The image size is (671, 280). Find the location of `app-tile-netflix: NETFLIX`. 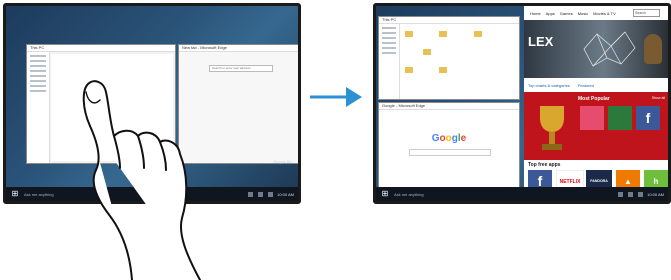

app-tile-netflix: NETFLIX is located at coordinates (570, 178).